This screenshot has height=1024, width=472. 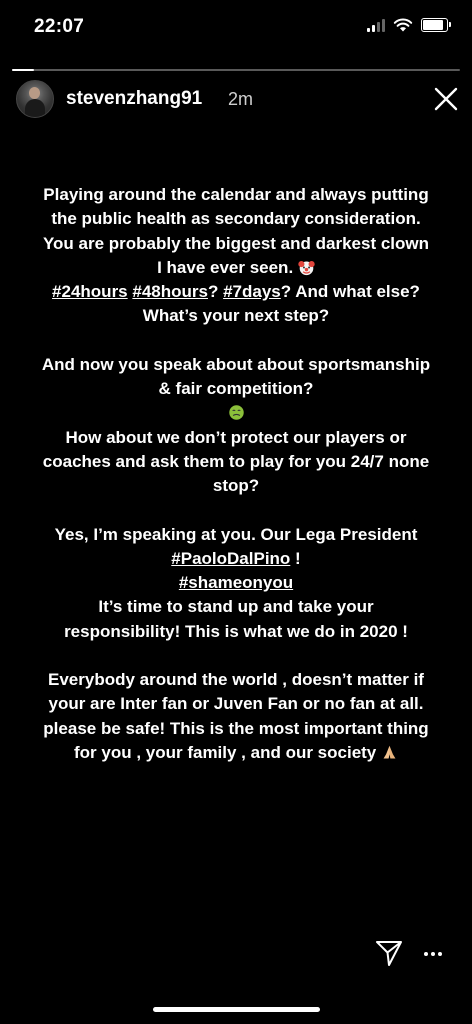 What do you see at coordinates (236, 413) in the screenshot?
I see `nauseated-face-emoji` at bounding box center [236, 413].